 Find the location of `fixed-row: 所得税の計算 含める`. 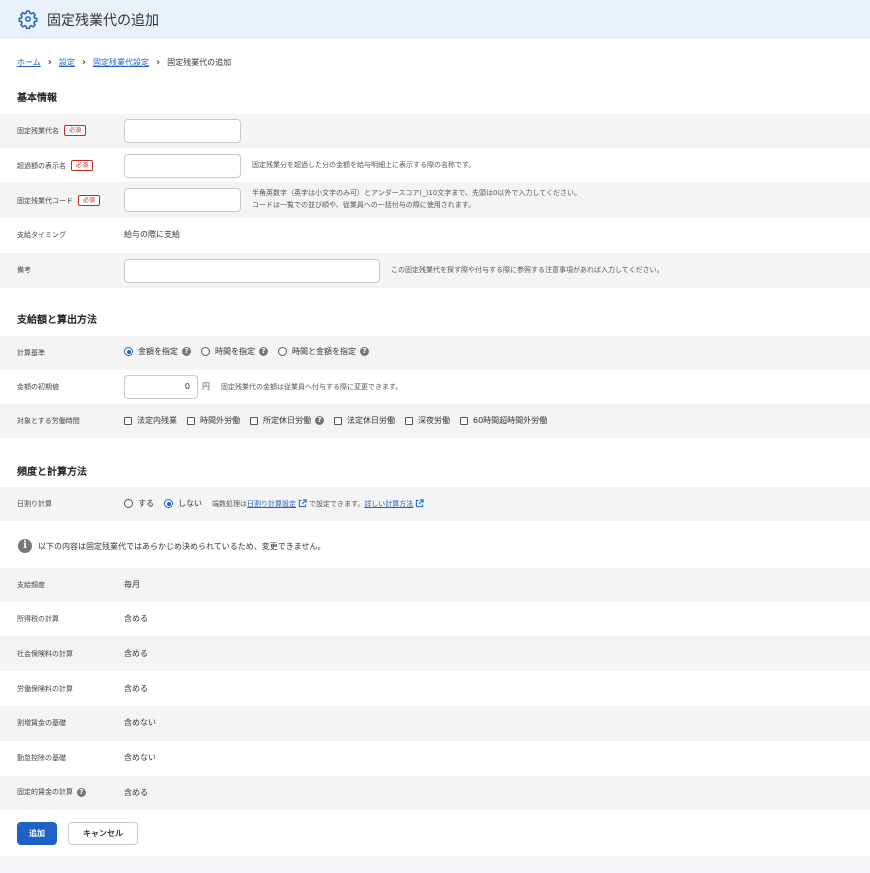

fixed-row: 所得税の計算 含める is located at coordinates (435, 619).